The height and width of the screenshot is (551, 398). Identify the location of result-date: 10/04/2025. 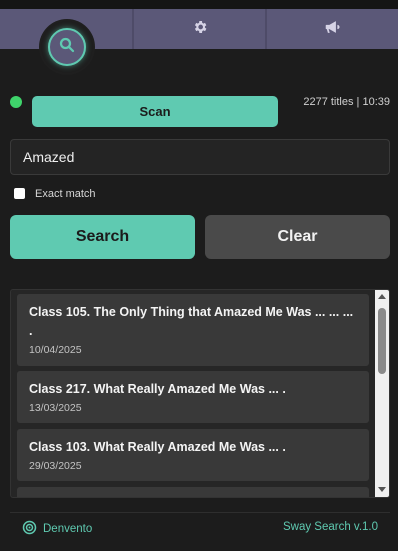
(55, 350).